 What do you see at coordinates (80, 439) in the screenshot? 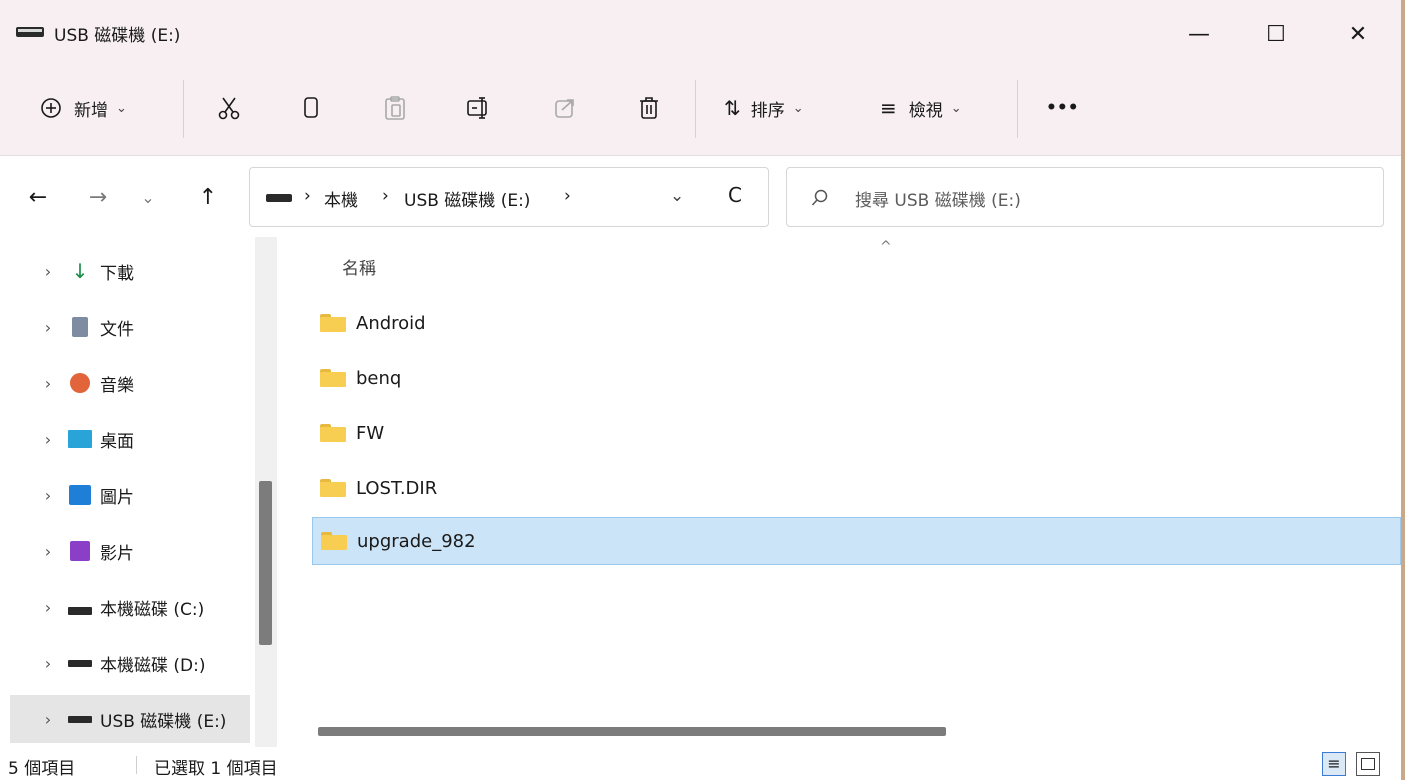
I see `desktop-icon` at bounding box center [80, 439].